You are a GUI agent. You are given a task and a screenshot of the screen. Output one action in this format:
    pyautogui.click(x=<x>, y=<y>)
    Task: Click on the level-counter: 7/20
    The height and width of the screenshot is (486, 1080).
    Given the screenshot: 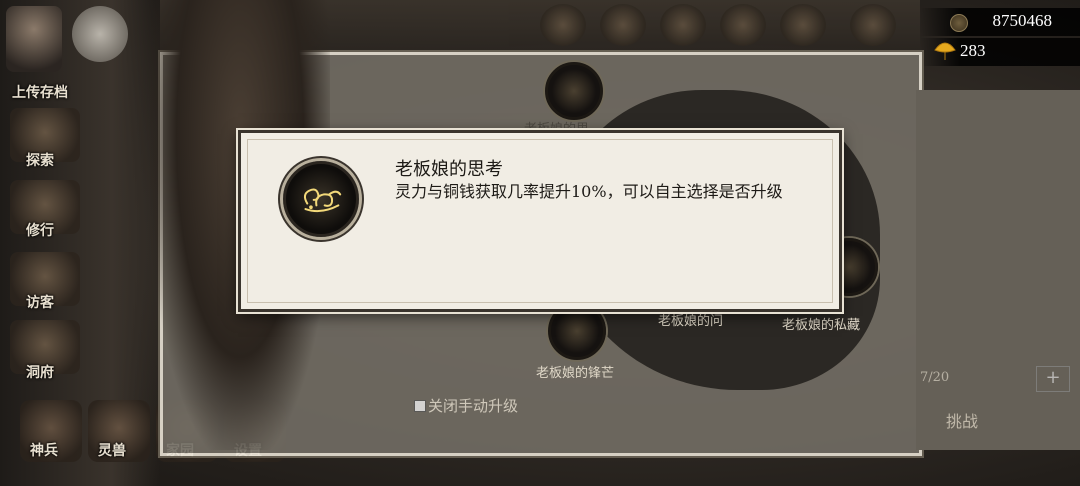 What is the action you would take?
    pyautogui.click(x=935, y=377)
    